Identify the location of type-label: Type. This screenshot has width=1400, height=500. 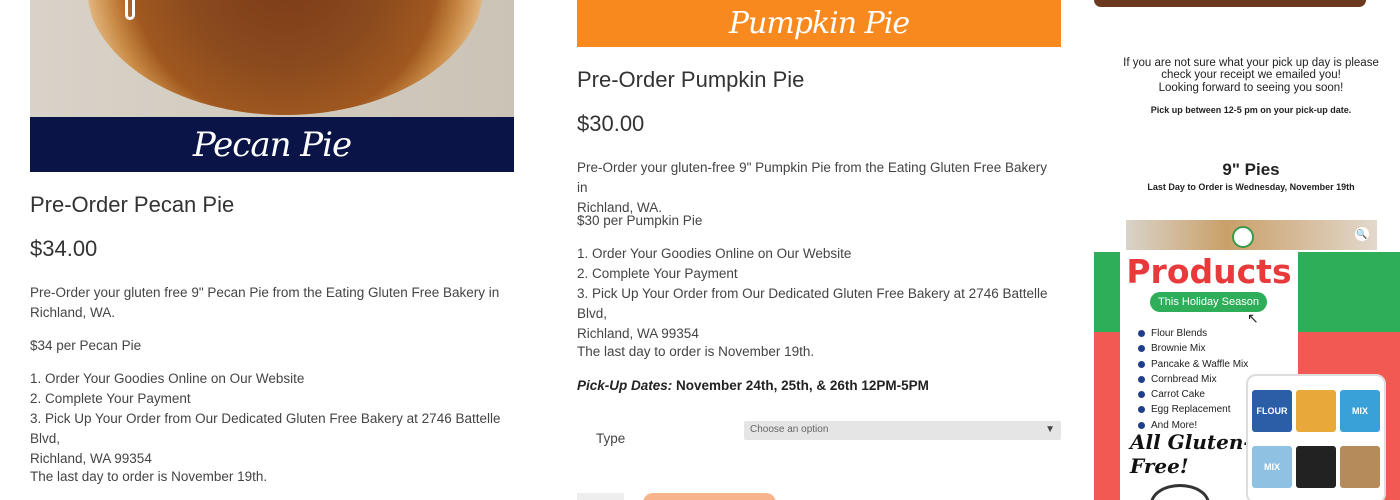
(611, 438).